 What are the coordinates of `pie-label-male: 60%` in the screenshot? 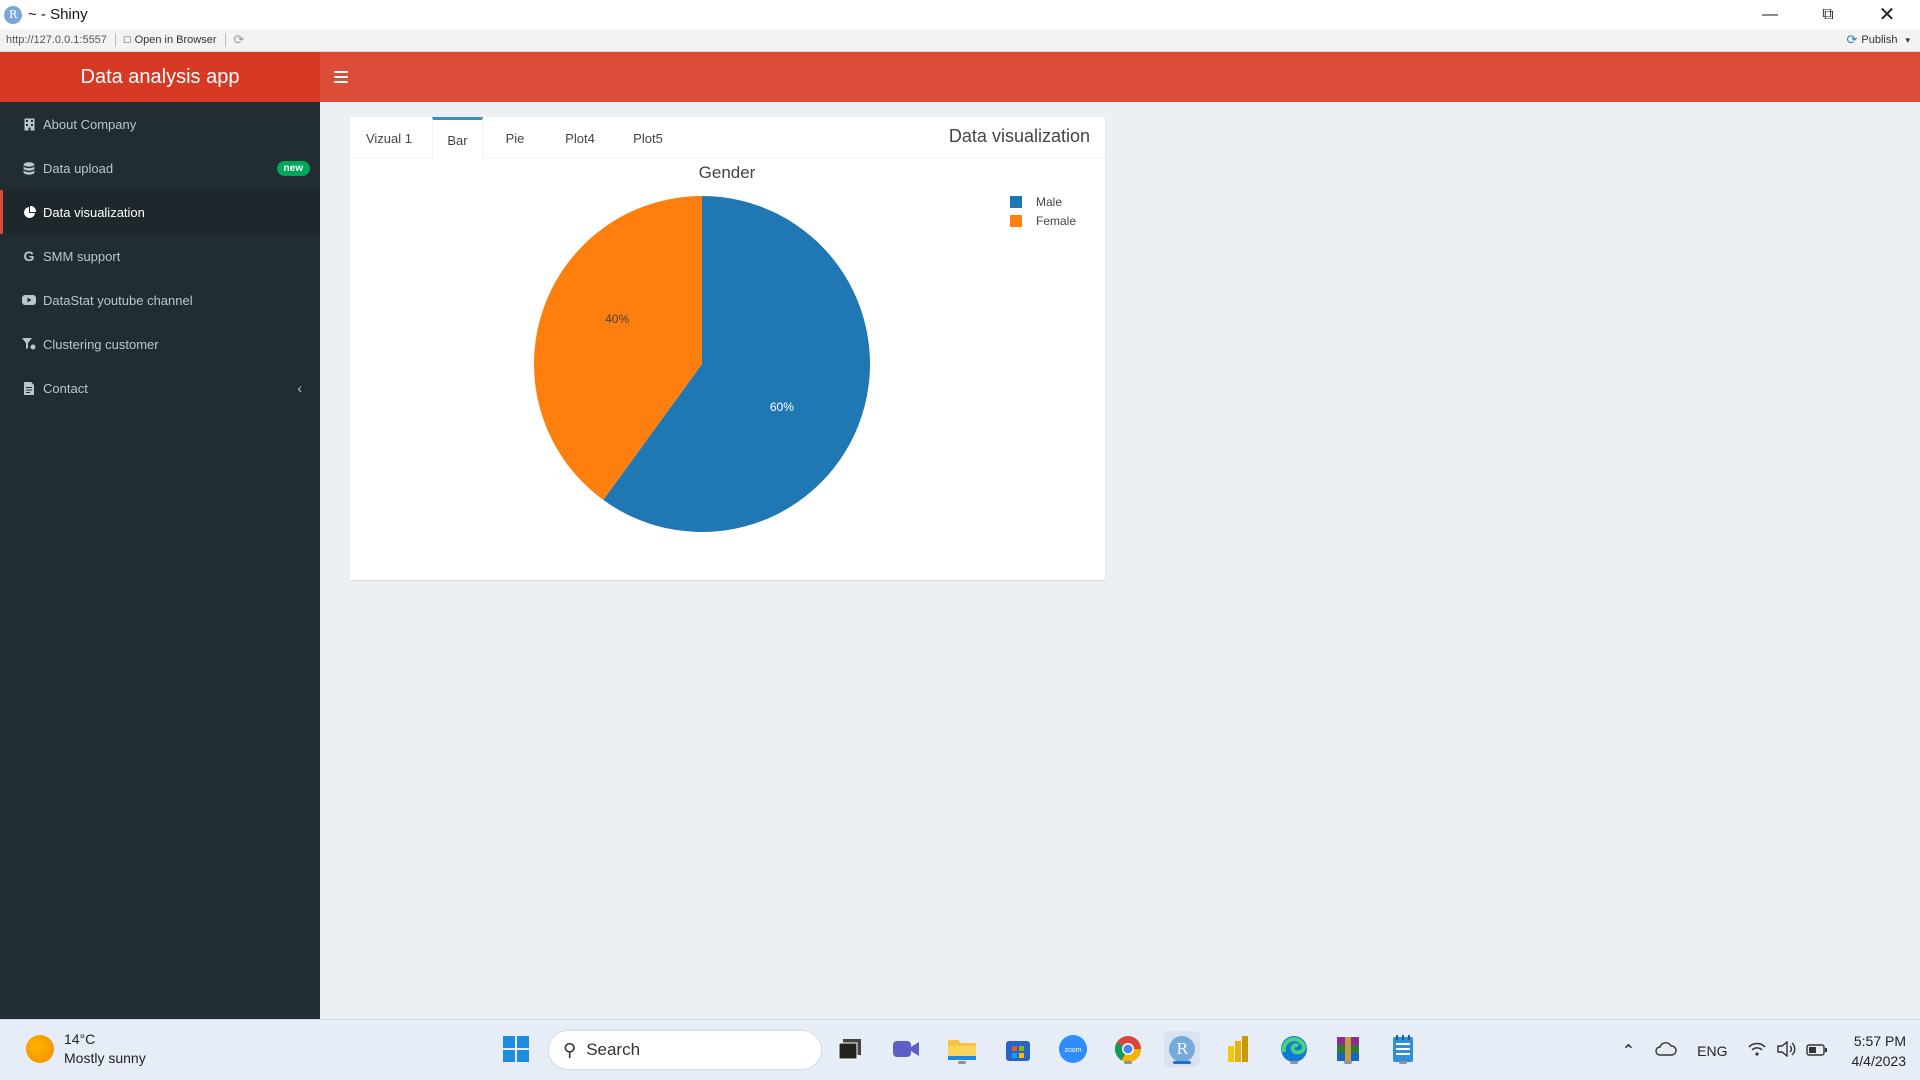 It's located at (782, 407).